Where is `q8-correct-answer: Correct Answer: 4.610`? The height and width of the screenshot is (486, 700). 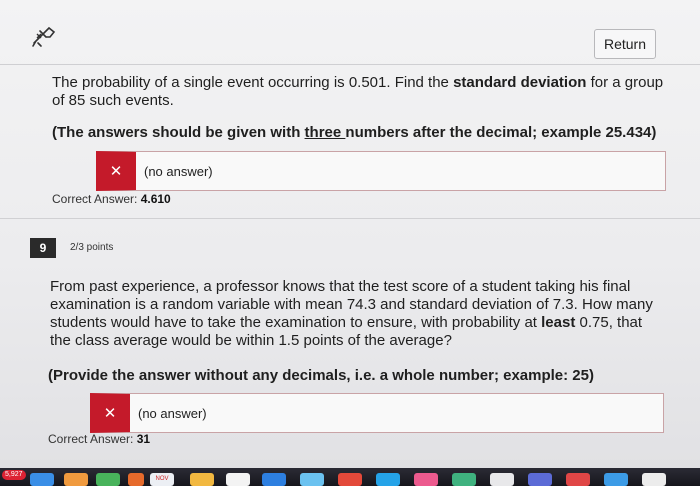
q8-correct-answer: Correct Answer: 4.610 is located at coordinates (111, 199).